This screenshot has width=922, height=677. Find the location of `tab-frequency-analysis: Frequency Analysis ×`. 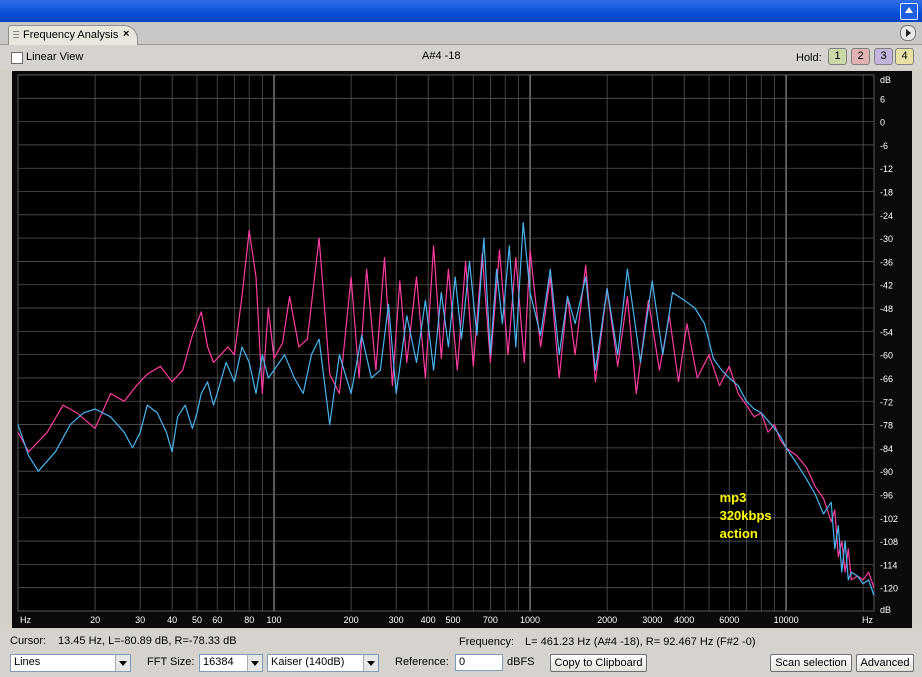

tab-frequency-analysis: Frequency Analysis × is located at coordinates (73, 35).